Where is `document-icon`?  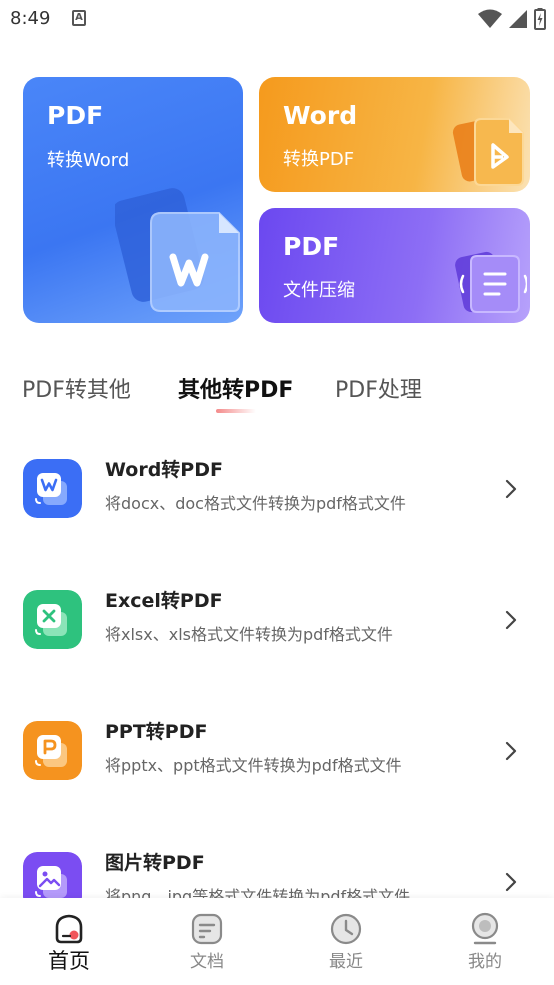
document-icon is located at coordinates (207, 929).